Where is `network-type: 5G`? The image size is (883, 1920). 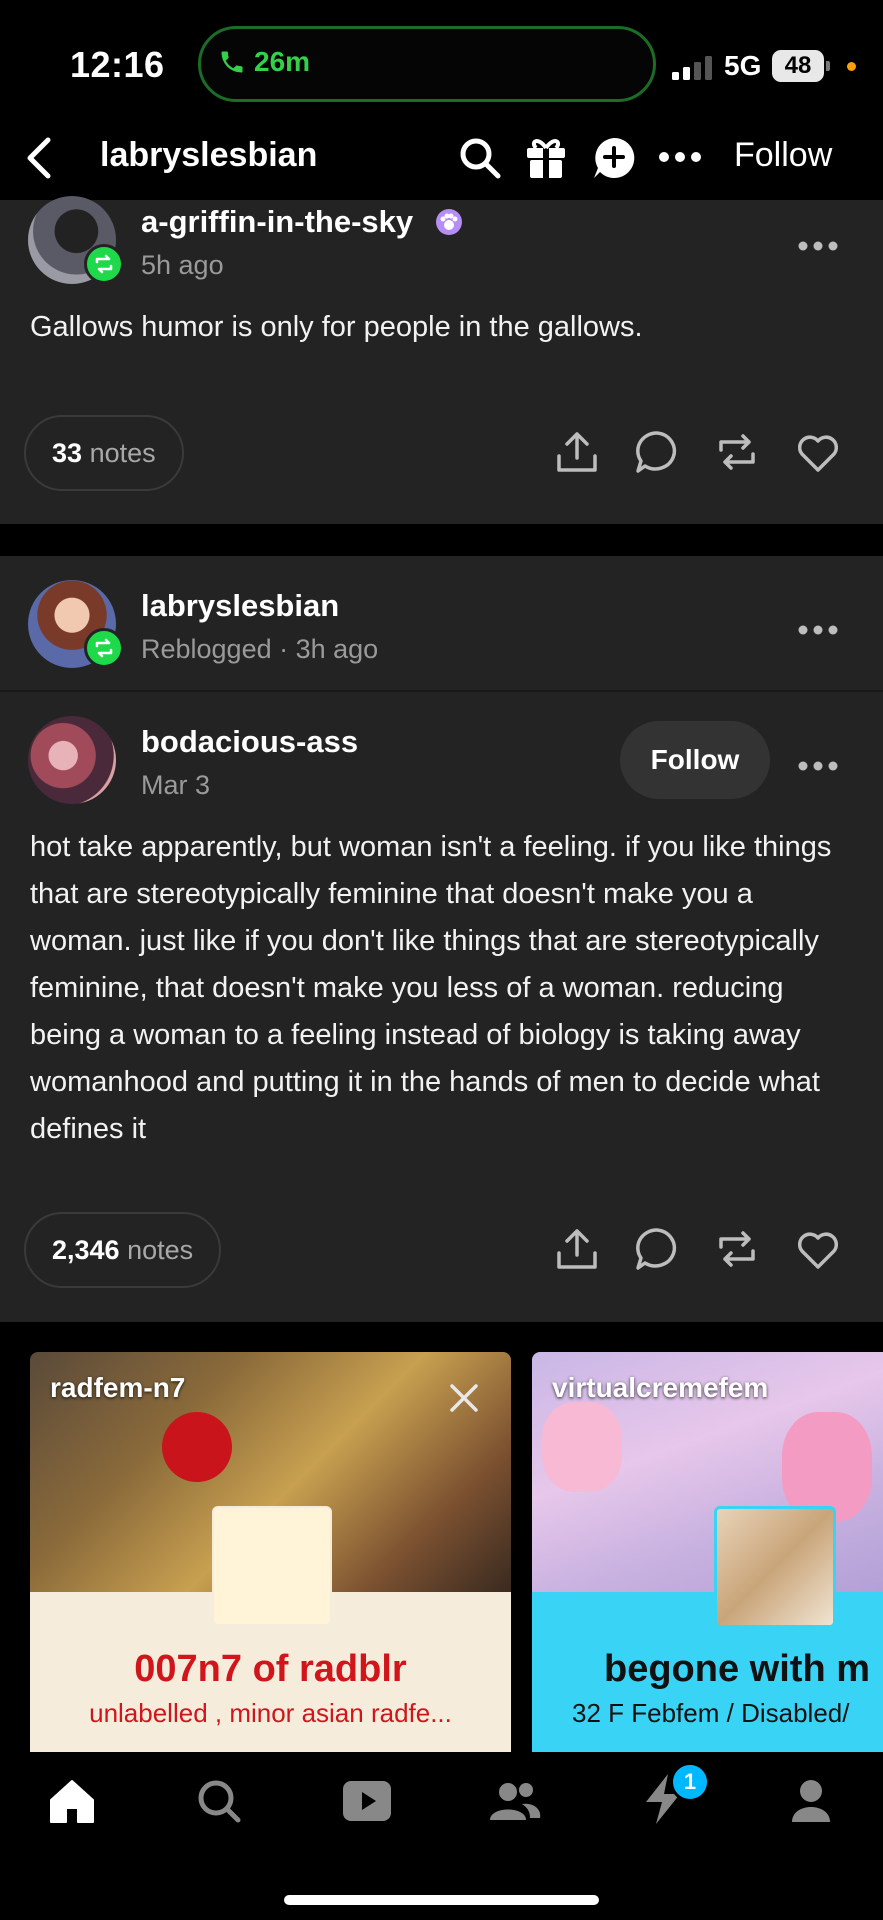 network-type: 5G is located at coordinates (743, 65).